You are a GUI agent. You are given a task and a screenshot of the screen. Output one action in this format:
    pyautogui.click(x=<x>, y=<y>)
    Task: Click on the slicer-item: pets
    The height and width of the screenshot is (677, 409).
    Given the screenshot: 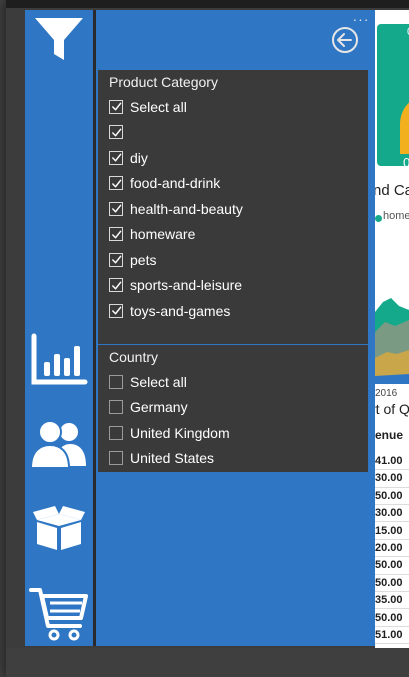 What is the action you would take?
    pyautogui.click(x=233, y=260)
    